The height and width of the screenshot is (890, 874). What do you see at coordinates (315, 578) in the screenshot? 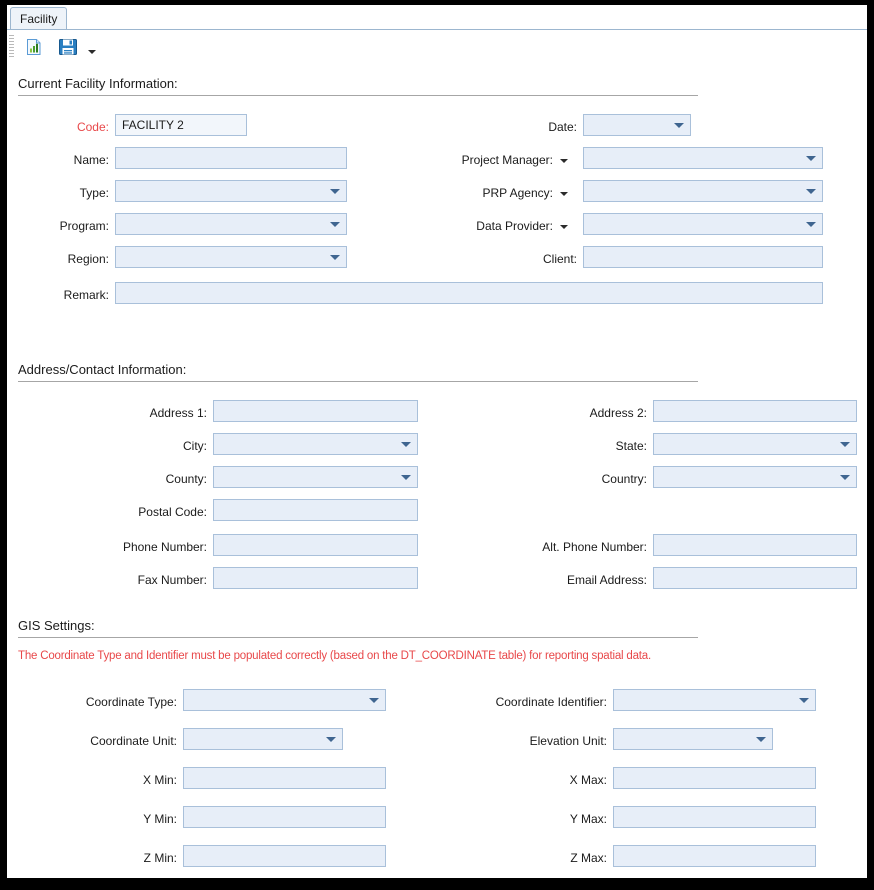
I see `input-fax-number` at bounding box center [315, 578].